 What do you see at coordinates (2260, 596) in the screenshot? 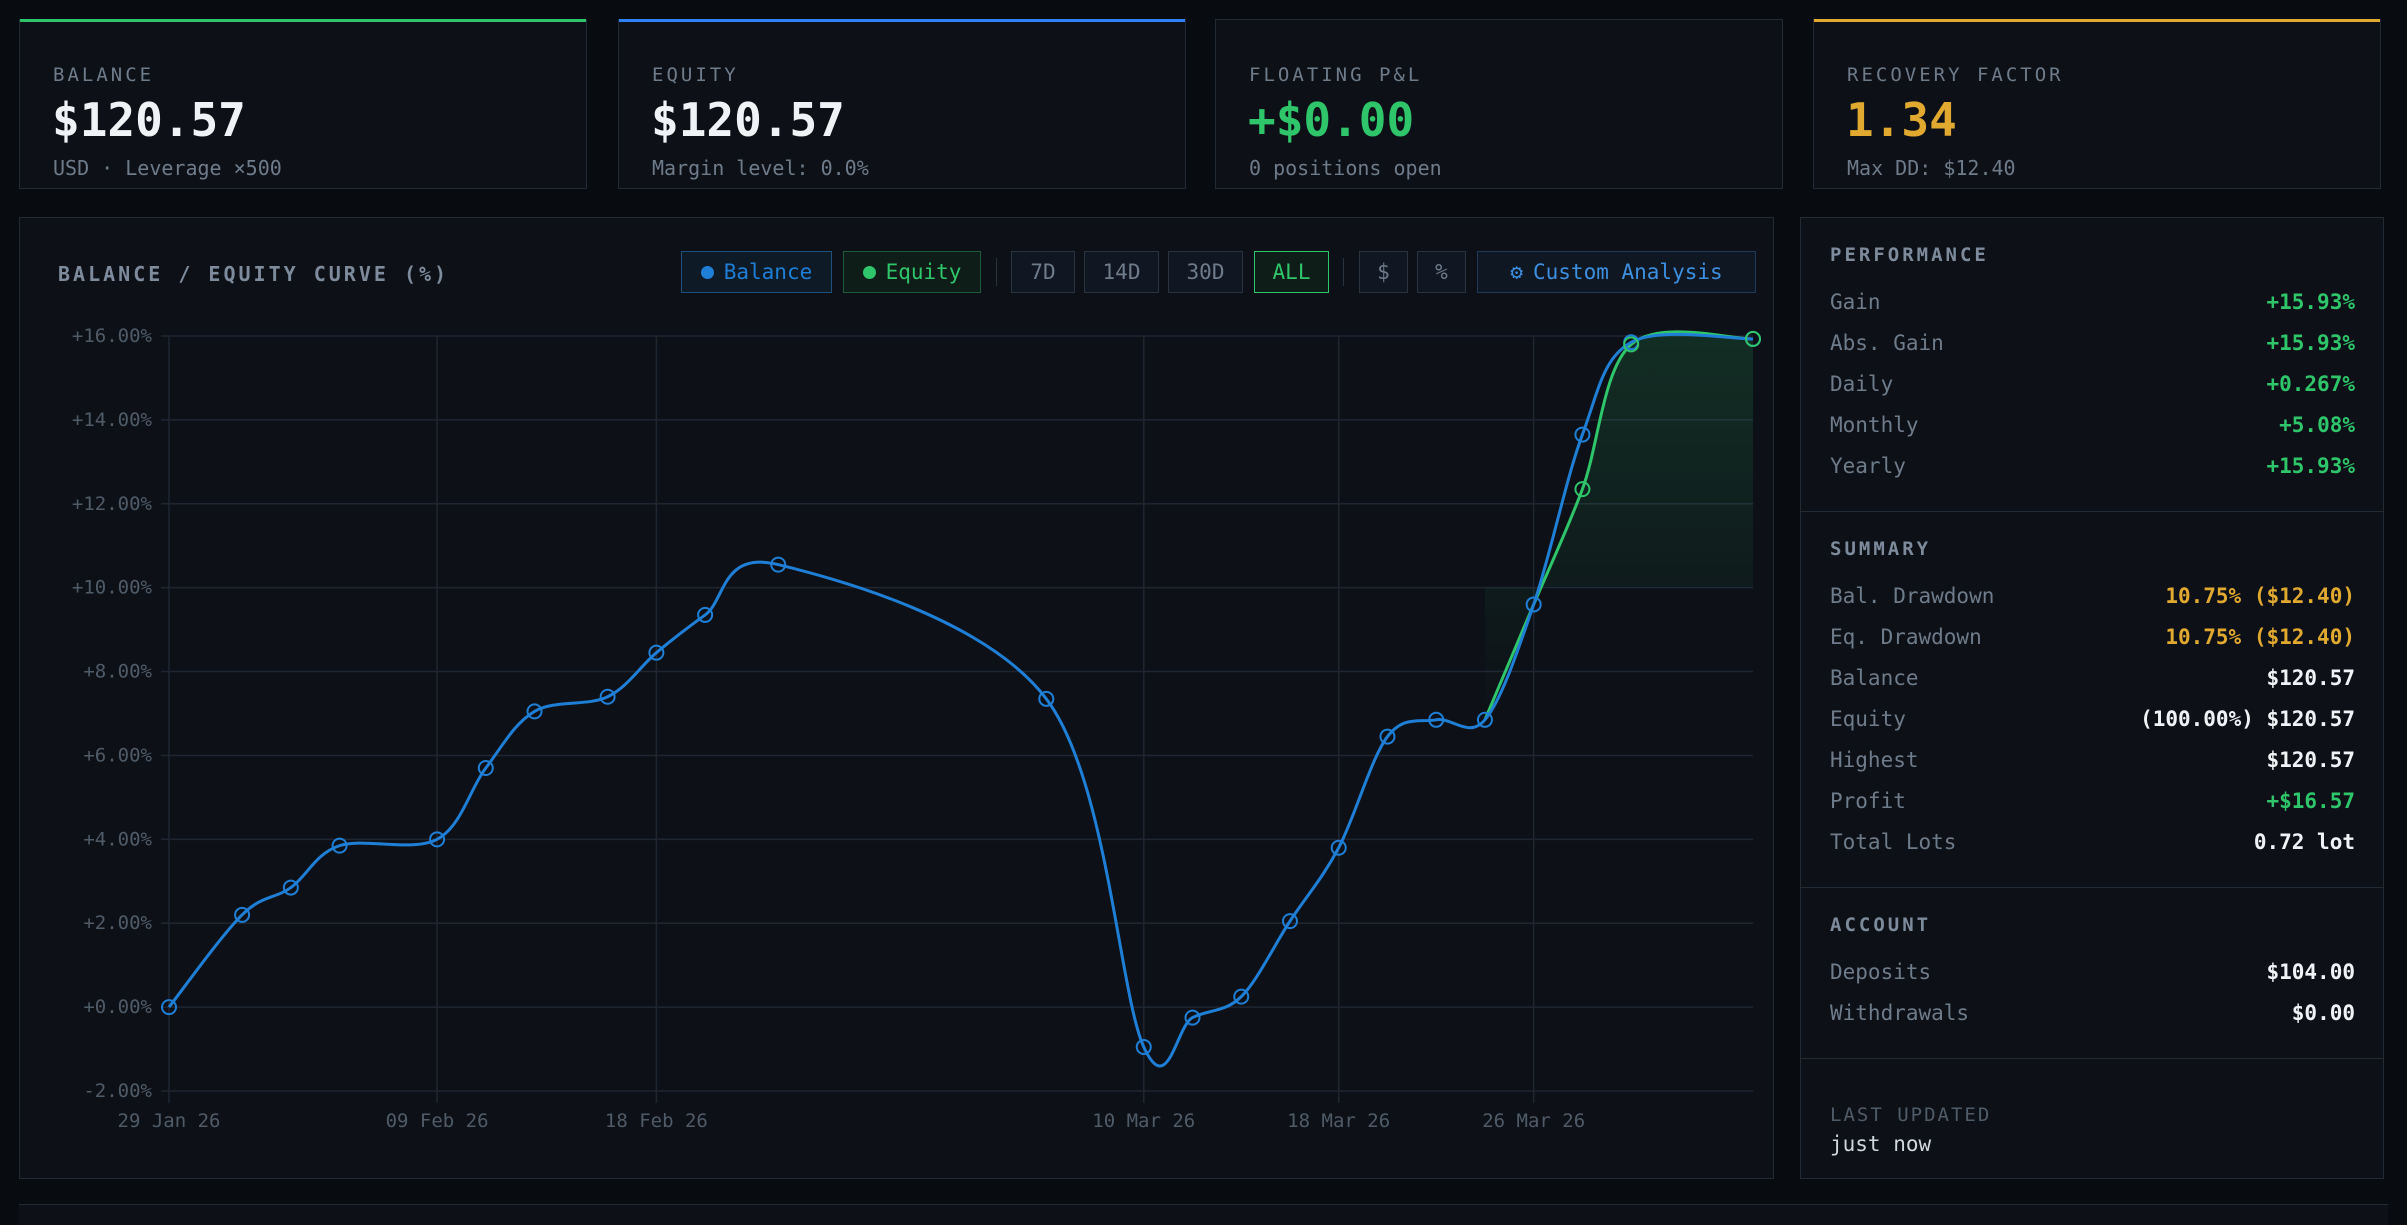
I see `stat-value: 10.75% ($12.40)` at bounding box center [2260, 596].